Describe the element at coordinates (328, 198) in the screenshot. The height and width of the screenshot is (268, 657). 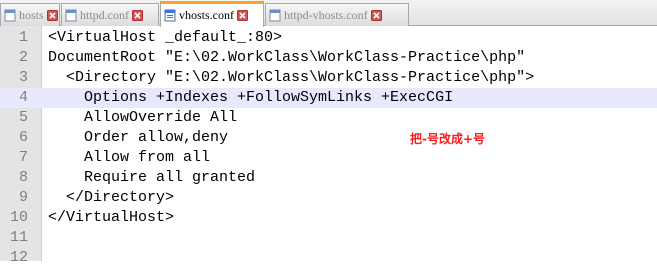
I see `code-line: 9 </Directory>` at that location.